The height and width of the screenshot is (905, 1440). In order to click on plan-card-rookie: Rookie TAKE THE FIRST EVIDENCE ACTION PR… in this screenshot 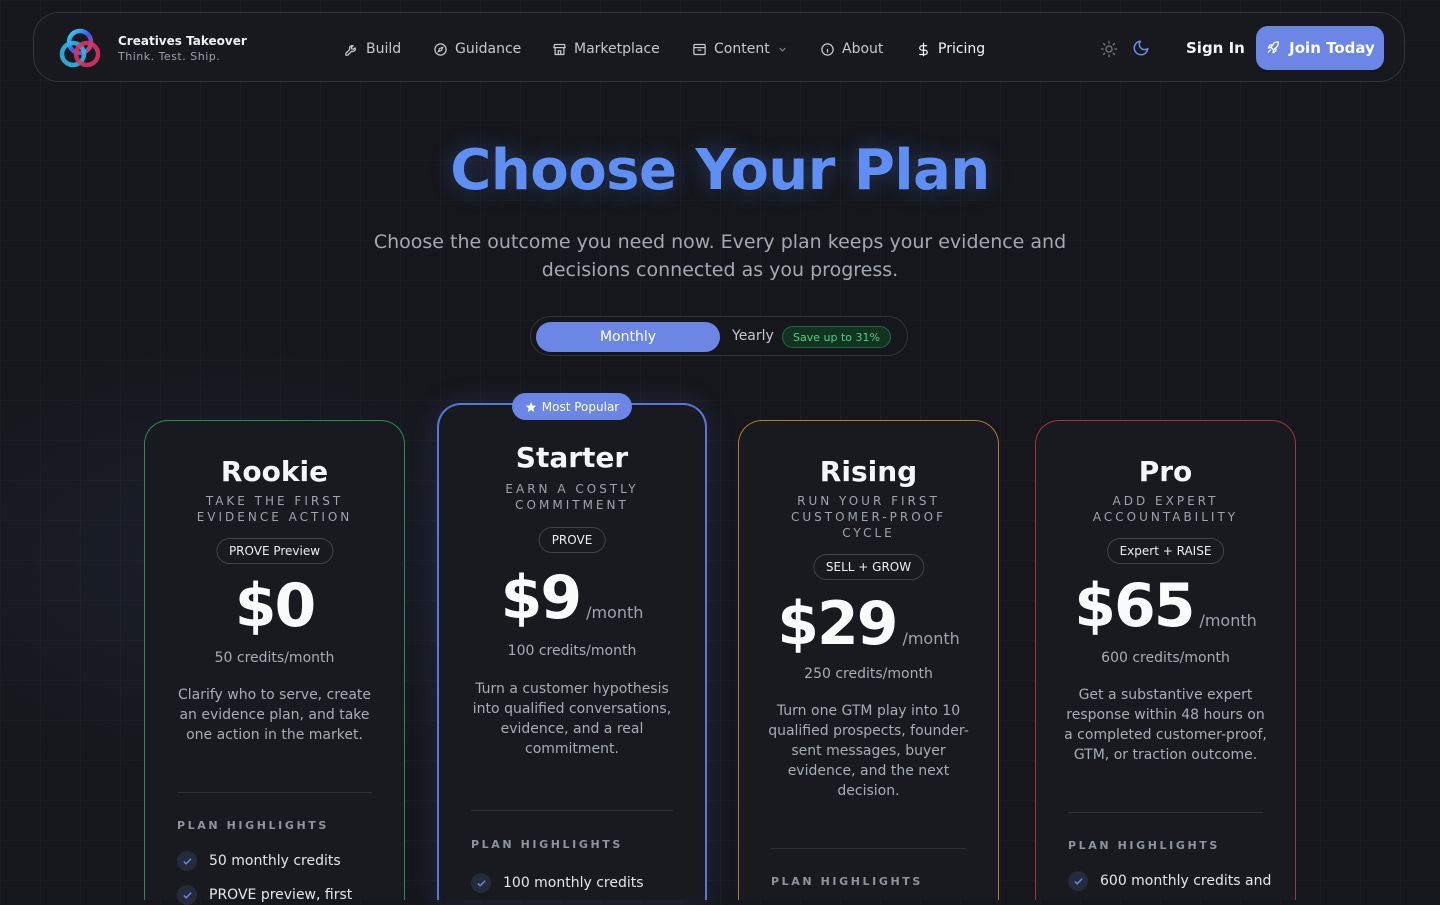, I will do `click(274, 662)`.